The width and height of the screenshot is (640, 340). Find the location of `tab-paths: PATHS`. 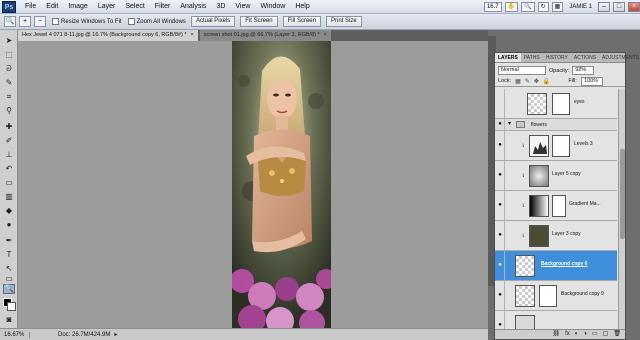

tab-paths: PATHS is located at coordinates (532, 57).